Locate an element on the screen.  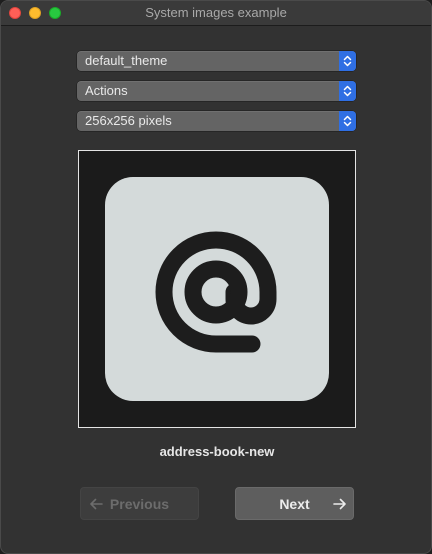
theme-select-value: default_theme is located at coordinates (126, 60).